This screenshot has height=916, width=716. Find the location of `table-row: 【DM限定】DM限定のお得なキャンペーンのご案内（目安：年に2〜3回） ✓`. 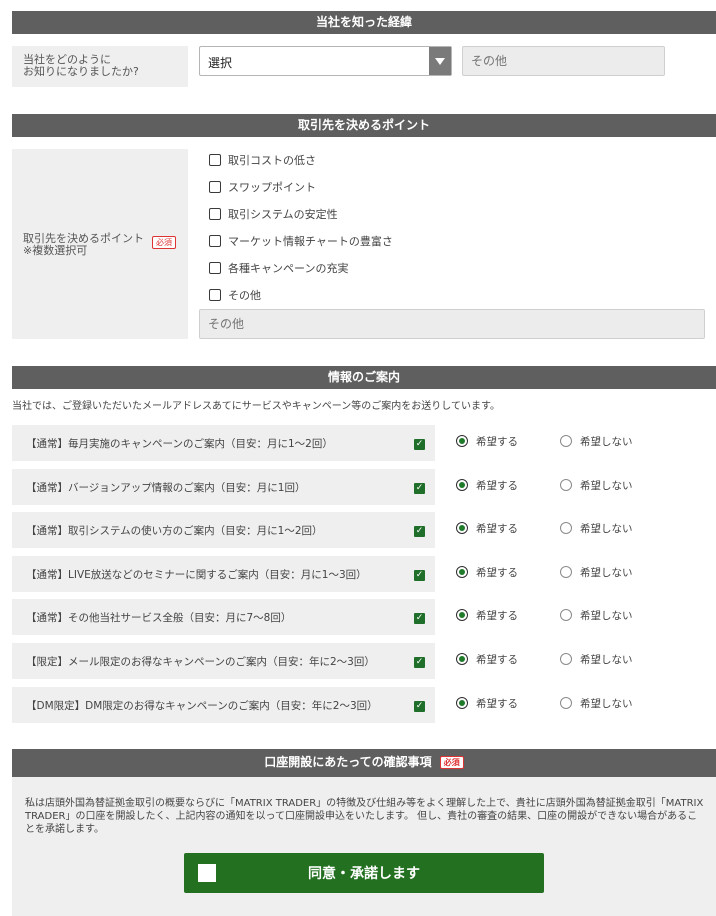

table-row: 【DM限定】DM限定のお得なキャンペーンのご案内（目安：年に2〜3回） ✓ is located at coordinates (223, 705).